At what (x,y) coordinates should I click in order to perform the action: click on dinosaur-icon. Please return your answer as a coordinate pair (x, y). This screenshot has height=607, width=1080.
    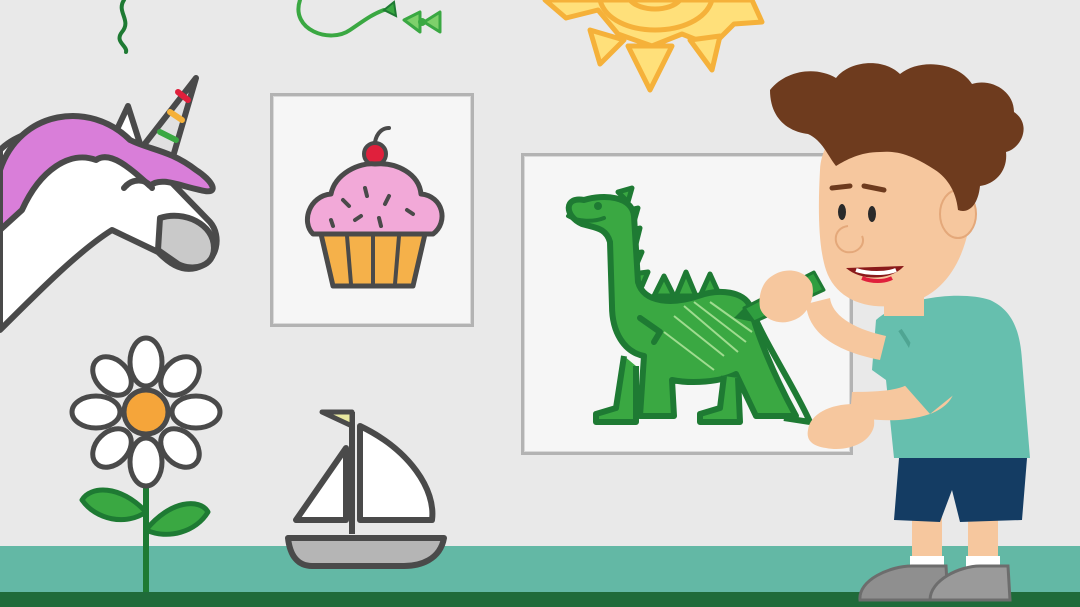
    Looking at the image, I should click on (689, 305).